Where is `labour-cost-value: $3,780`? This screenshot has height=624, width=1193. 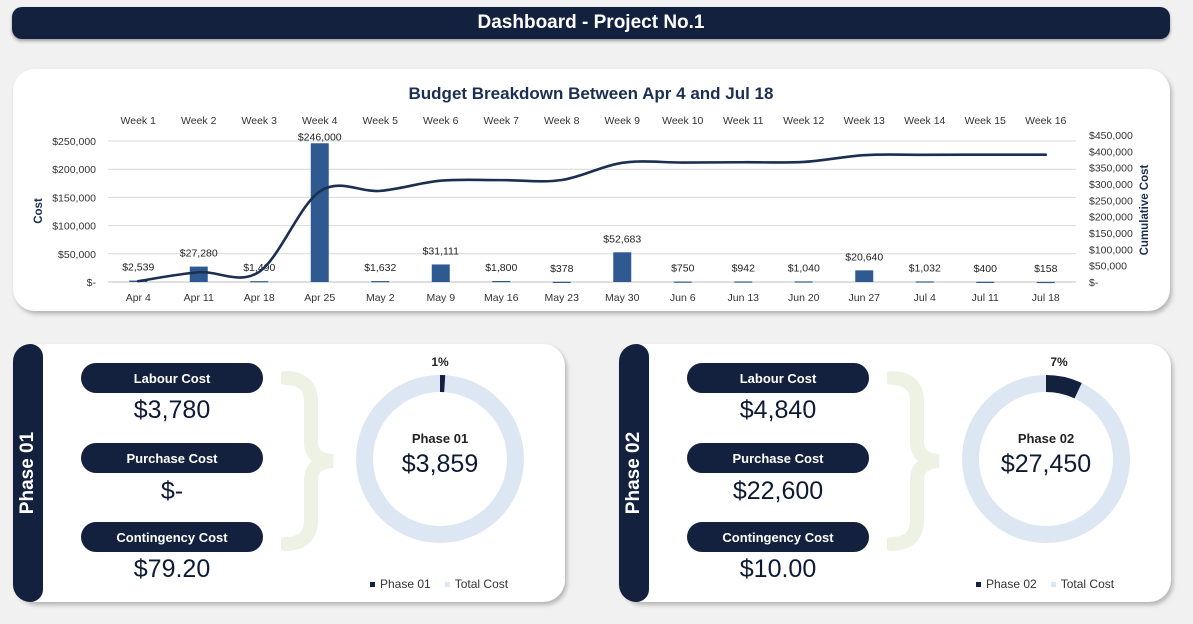
labour-cost-value: $3,780 is located at coordinates (172, 410).